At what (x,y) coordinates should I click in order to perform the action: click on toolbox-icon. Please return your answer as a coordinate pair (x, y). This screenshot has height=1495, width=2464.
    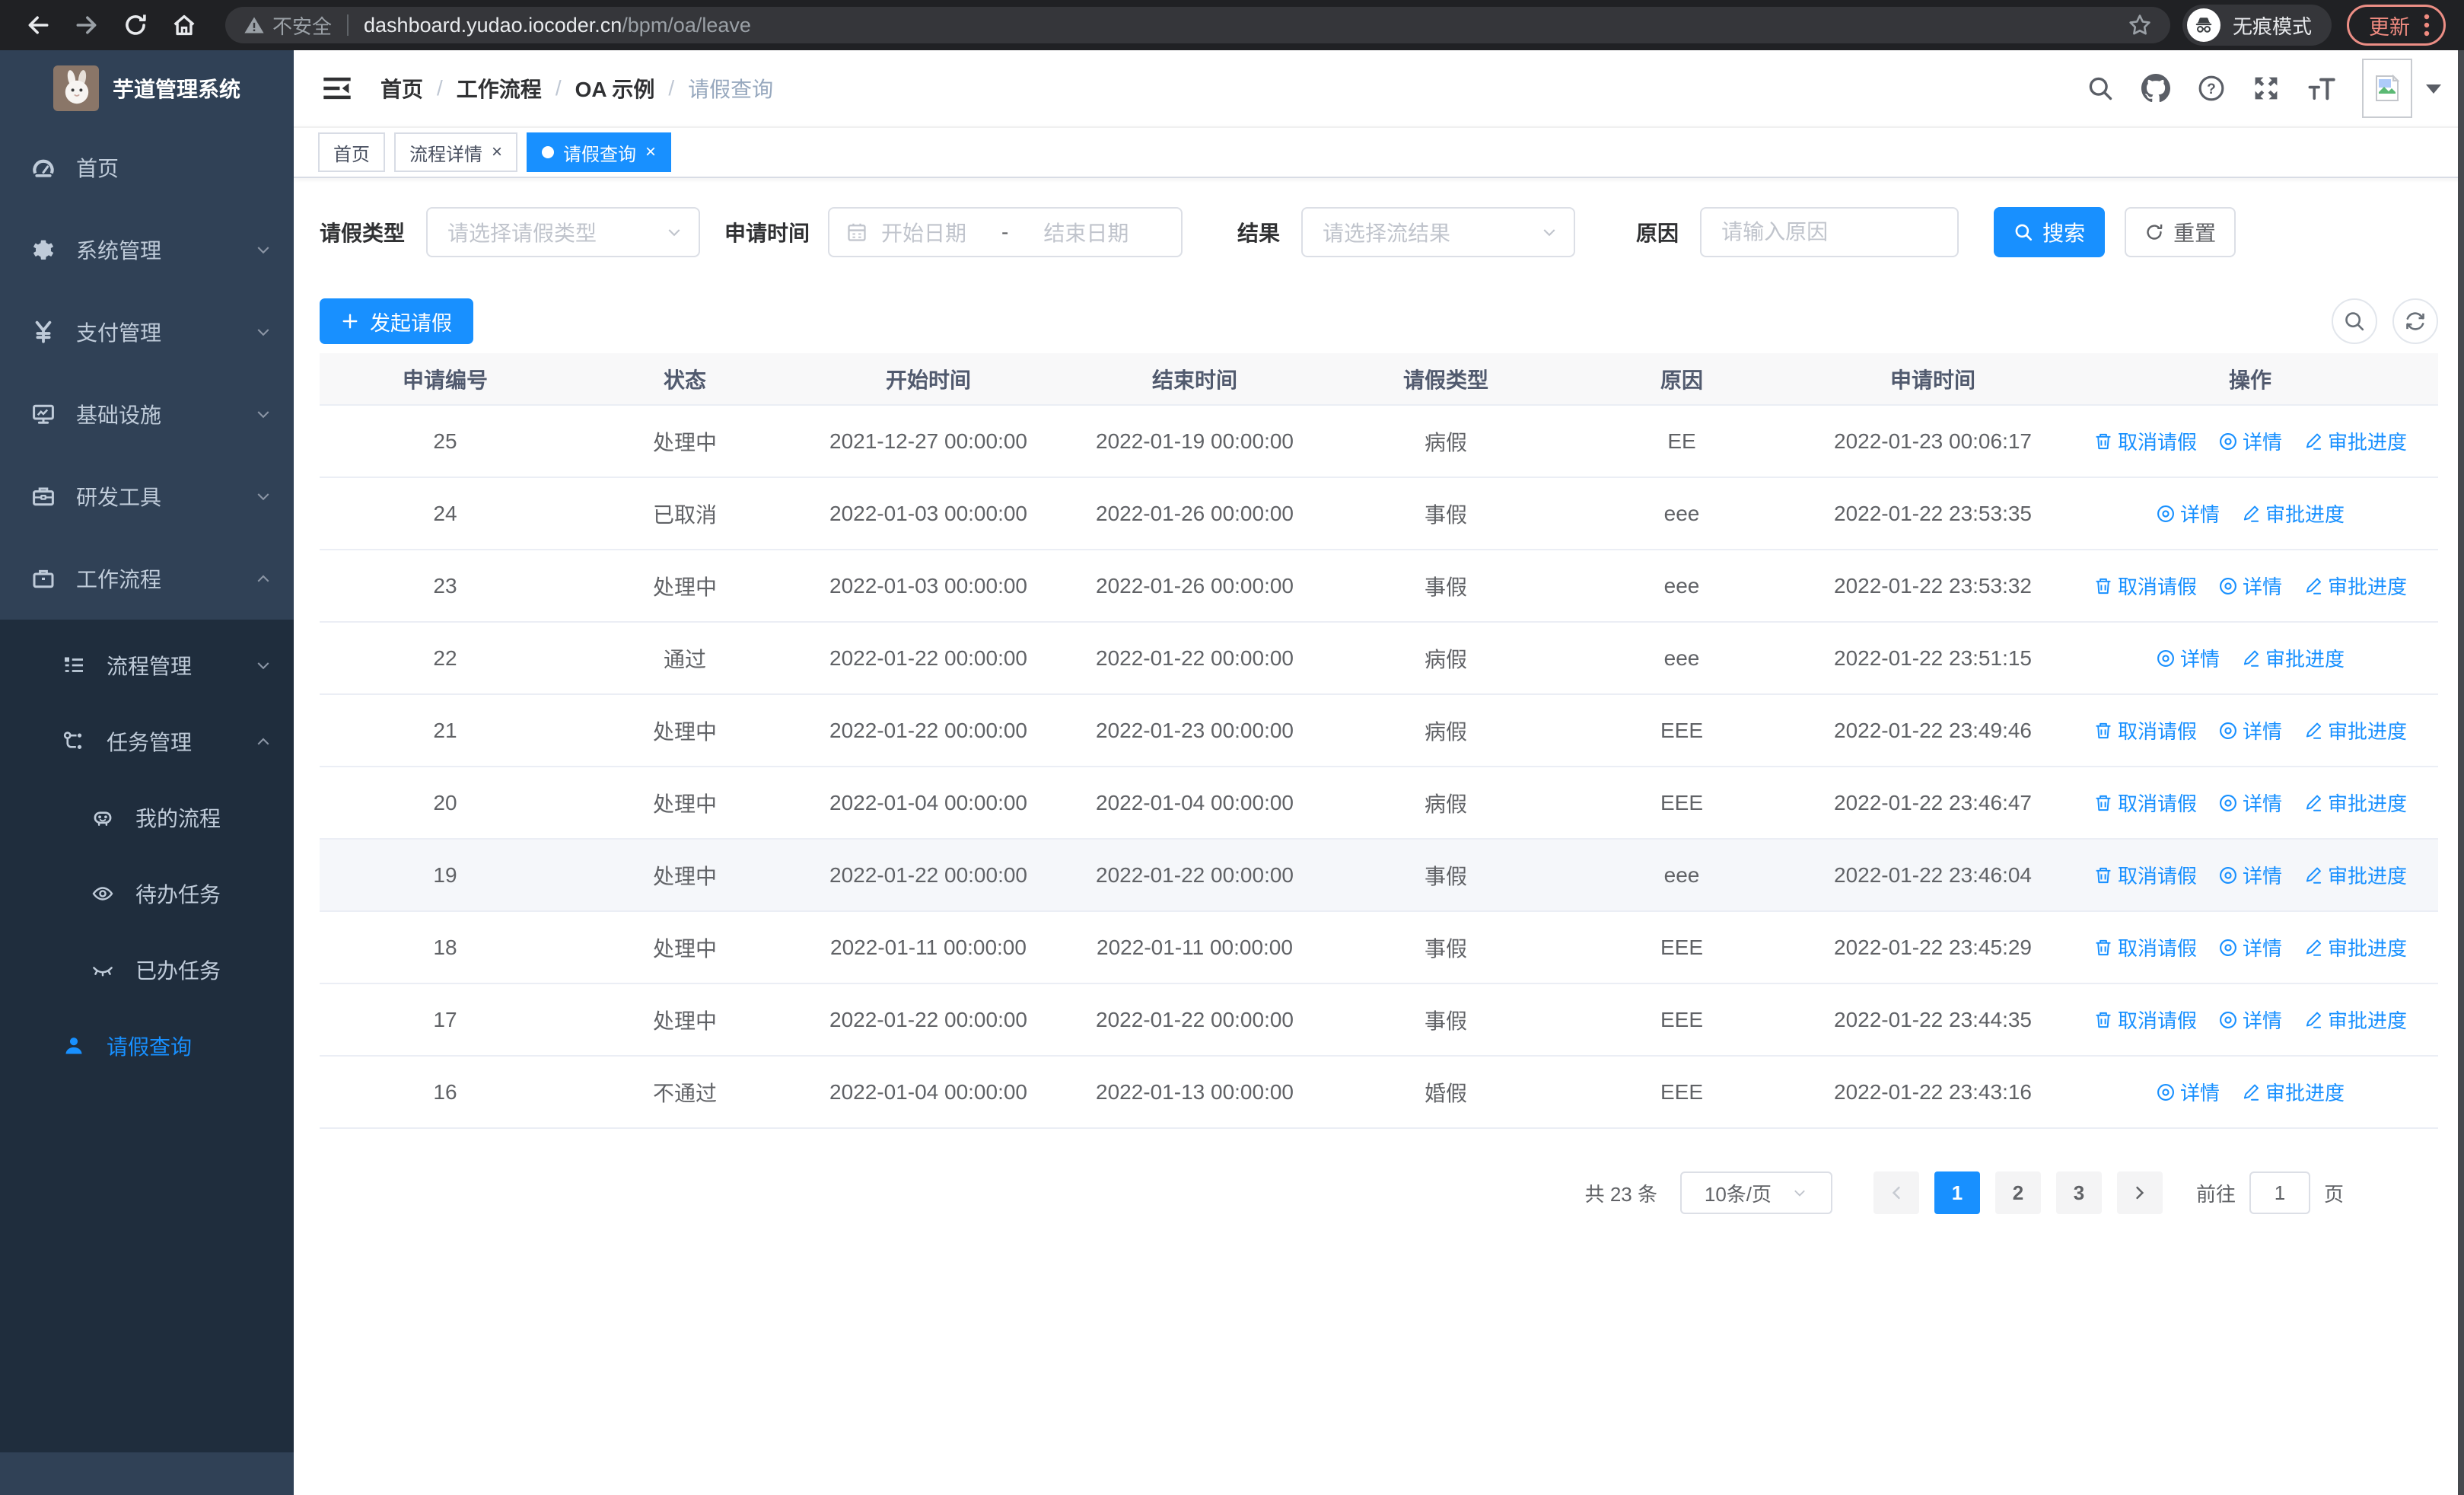
    Looking at the image, I should click on (43, 496).